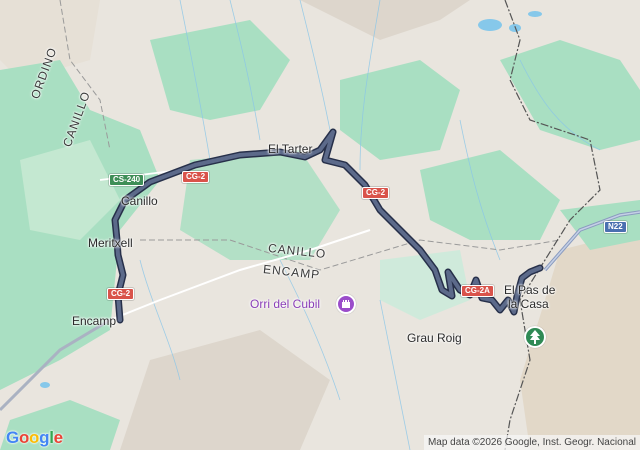  I want to click on place-label-canillo: Canillo, so click(139, 201).